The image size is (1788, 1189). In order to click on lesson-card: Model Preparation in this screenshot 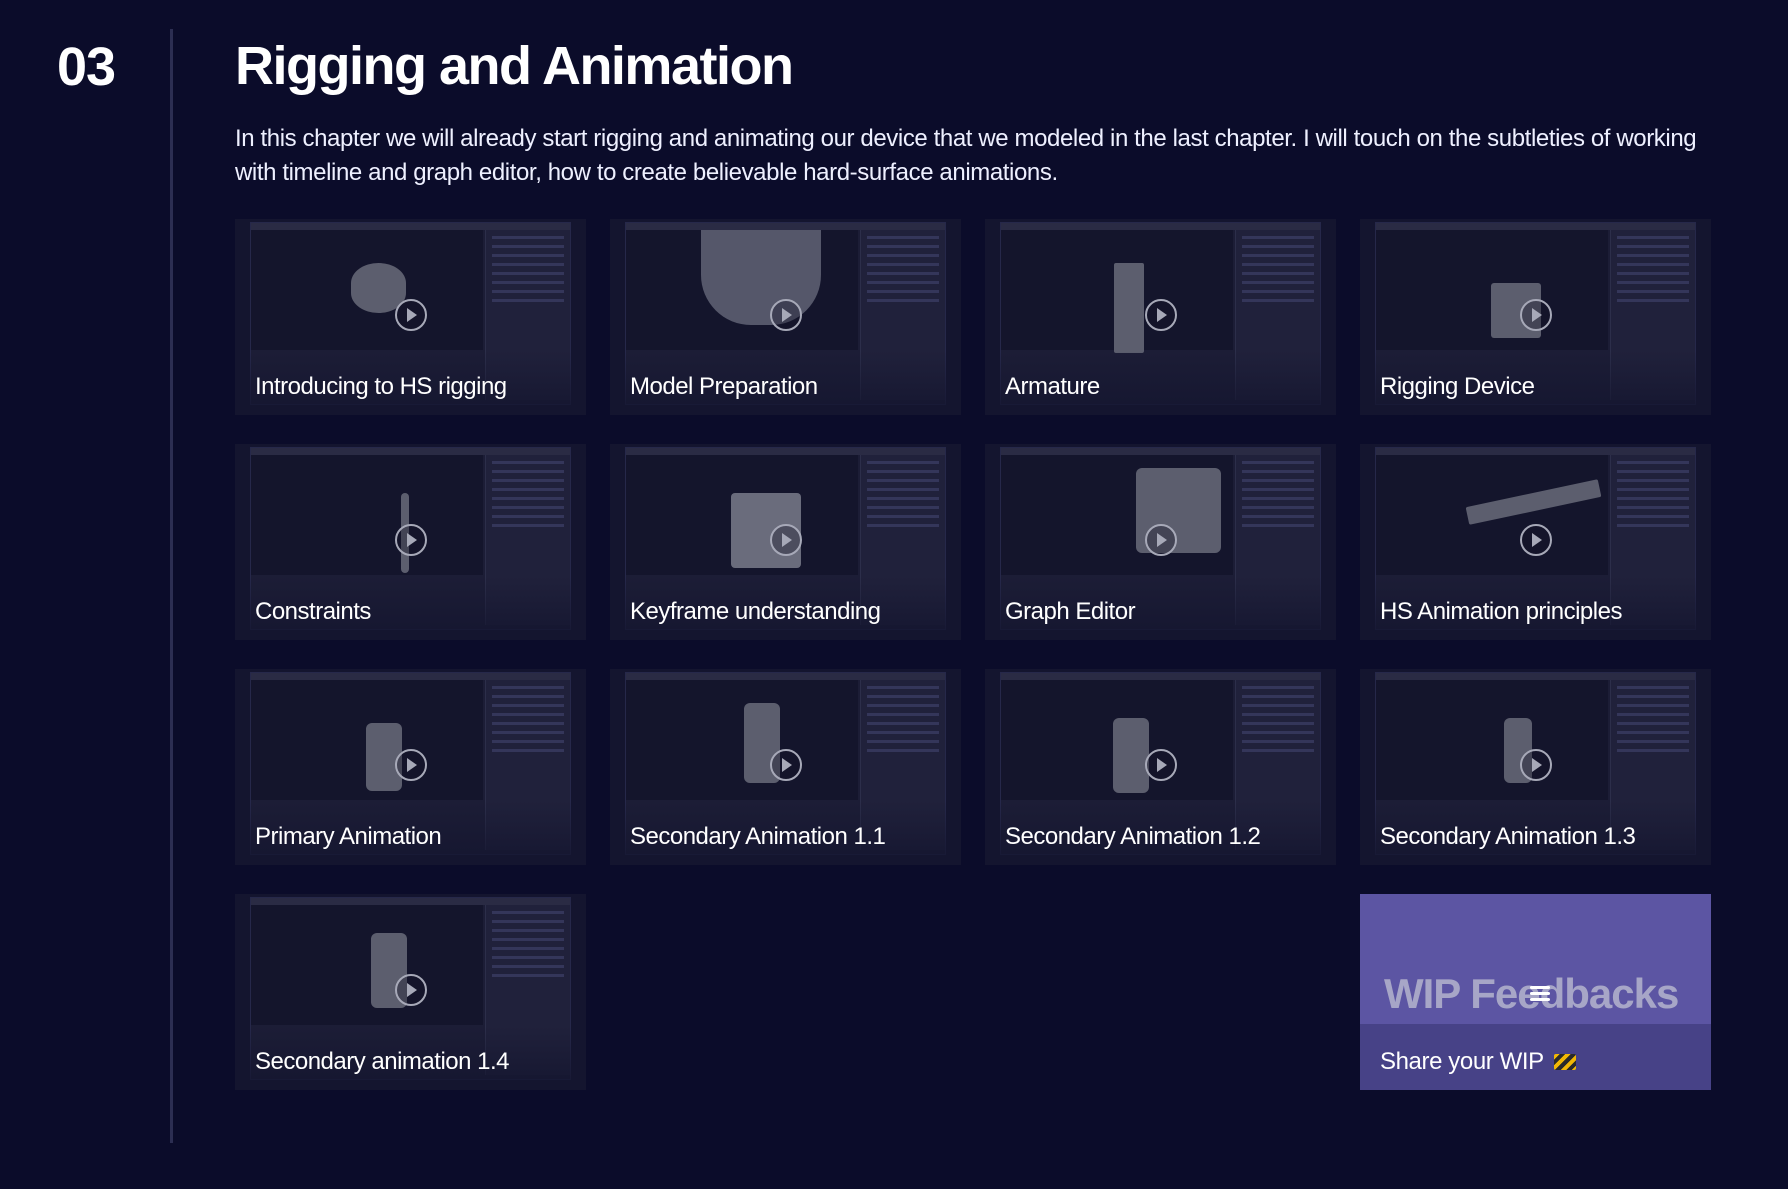, I will do `click(785, 317)`.